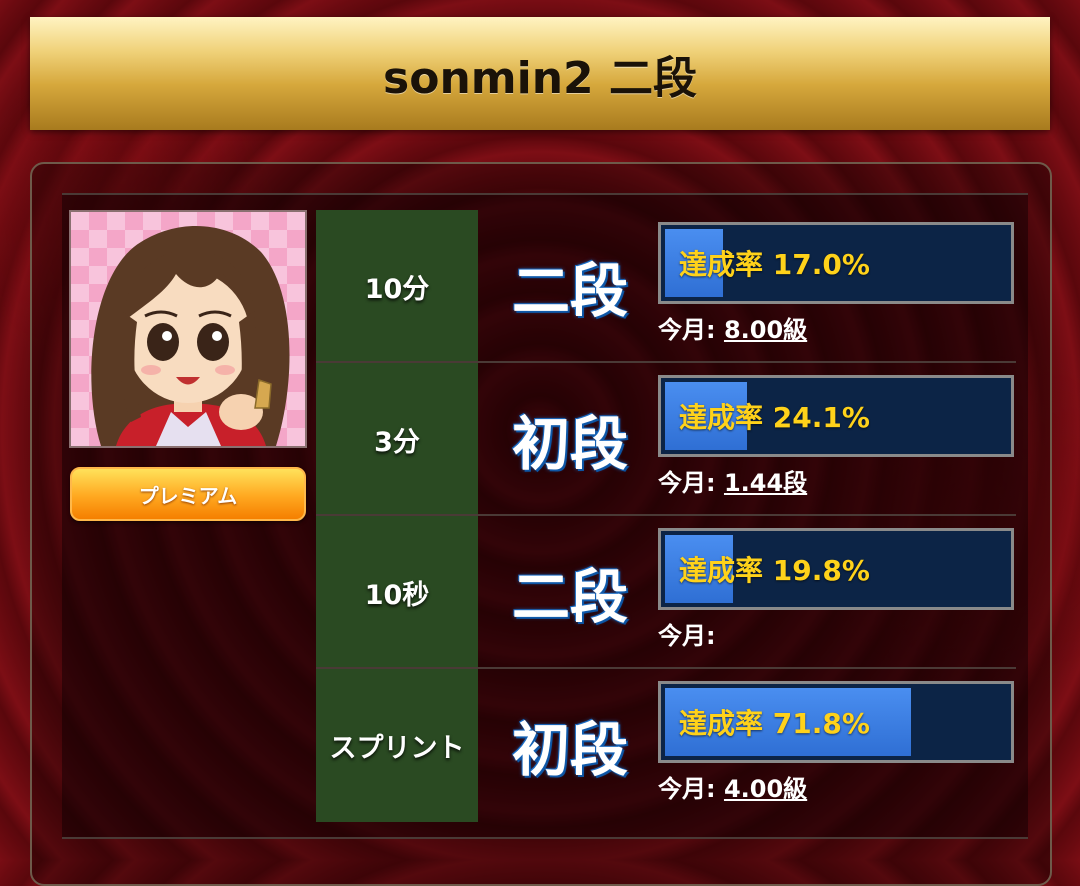  What do you see at coordinates (540, 78) in the screenshot?
I see `page-title: sonmin2 二段` at bounding box center [540, 78].